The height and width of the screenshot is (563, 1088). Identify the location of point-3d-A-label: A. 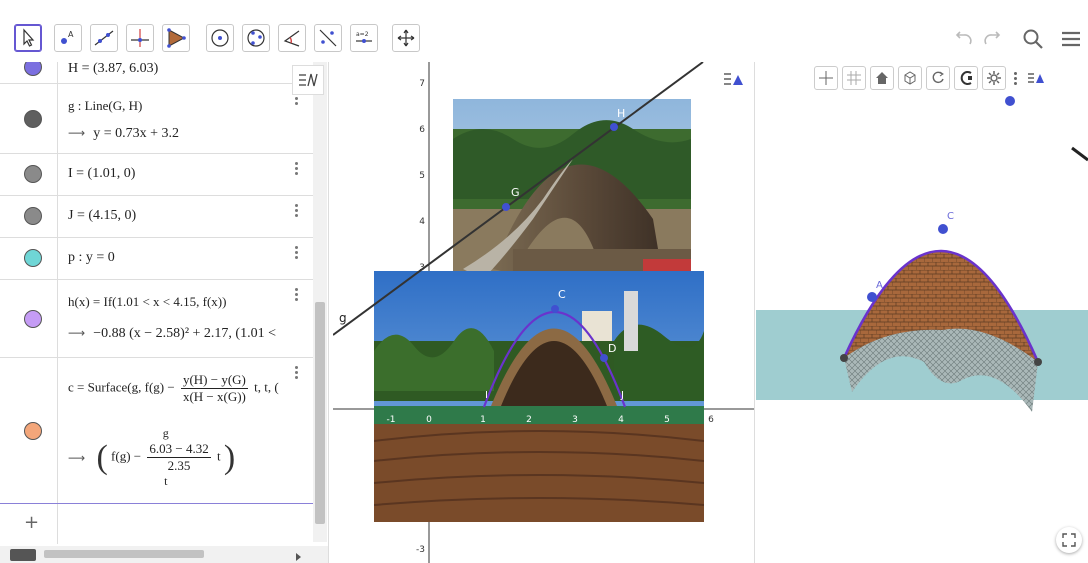
(879, 285).